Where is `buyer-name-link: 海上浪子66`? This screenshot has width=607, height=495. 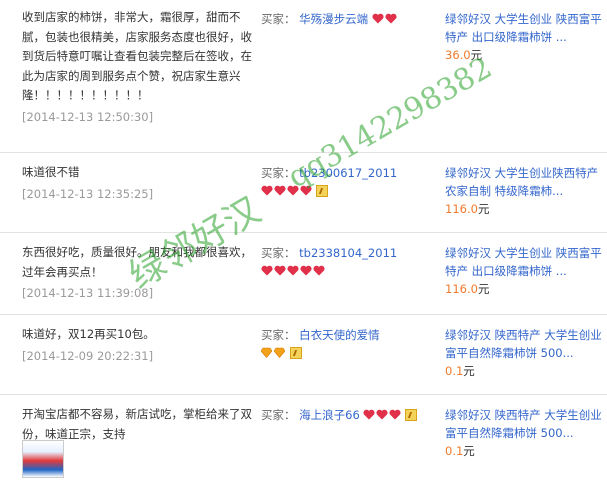
buyer-name-link: 海上浪子66 is located at coordinates (329, 415).